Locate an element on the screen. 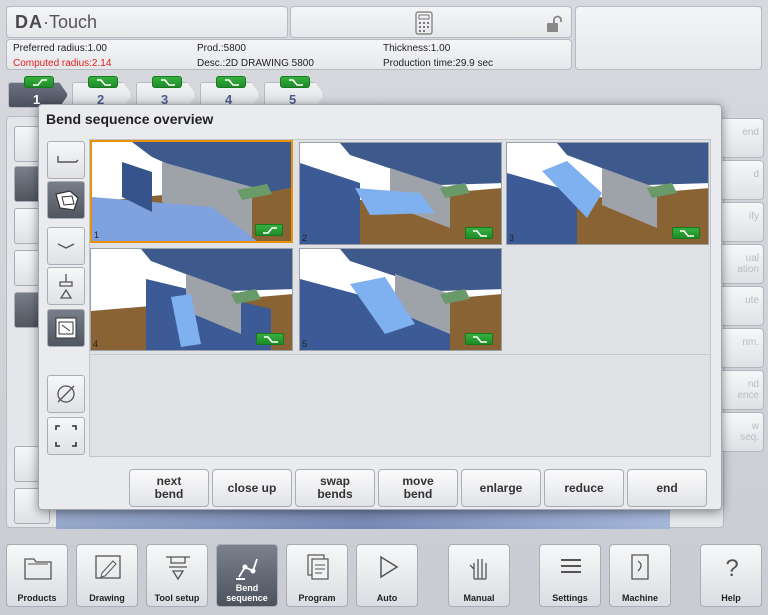 Image resolution: width=768 pixels, height=615 pixels. header-center-panel is located at coordinates (431, 22).